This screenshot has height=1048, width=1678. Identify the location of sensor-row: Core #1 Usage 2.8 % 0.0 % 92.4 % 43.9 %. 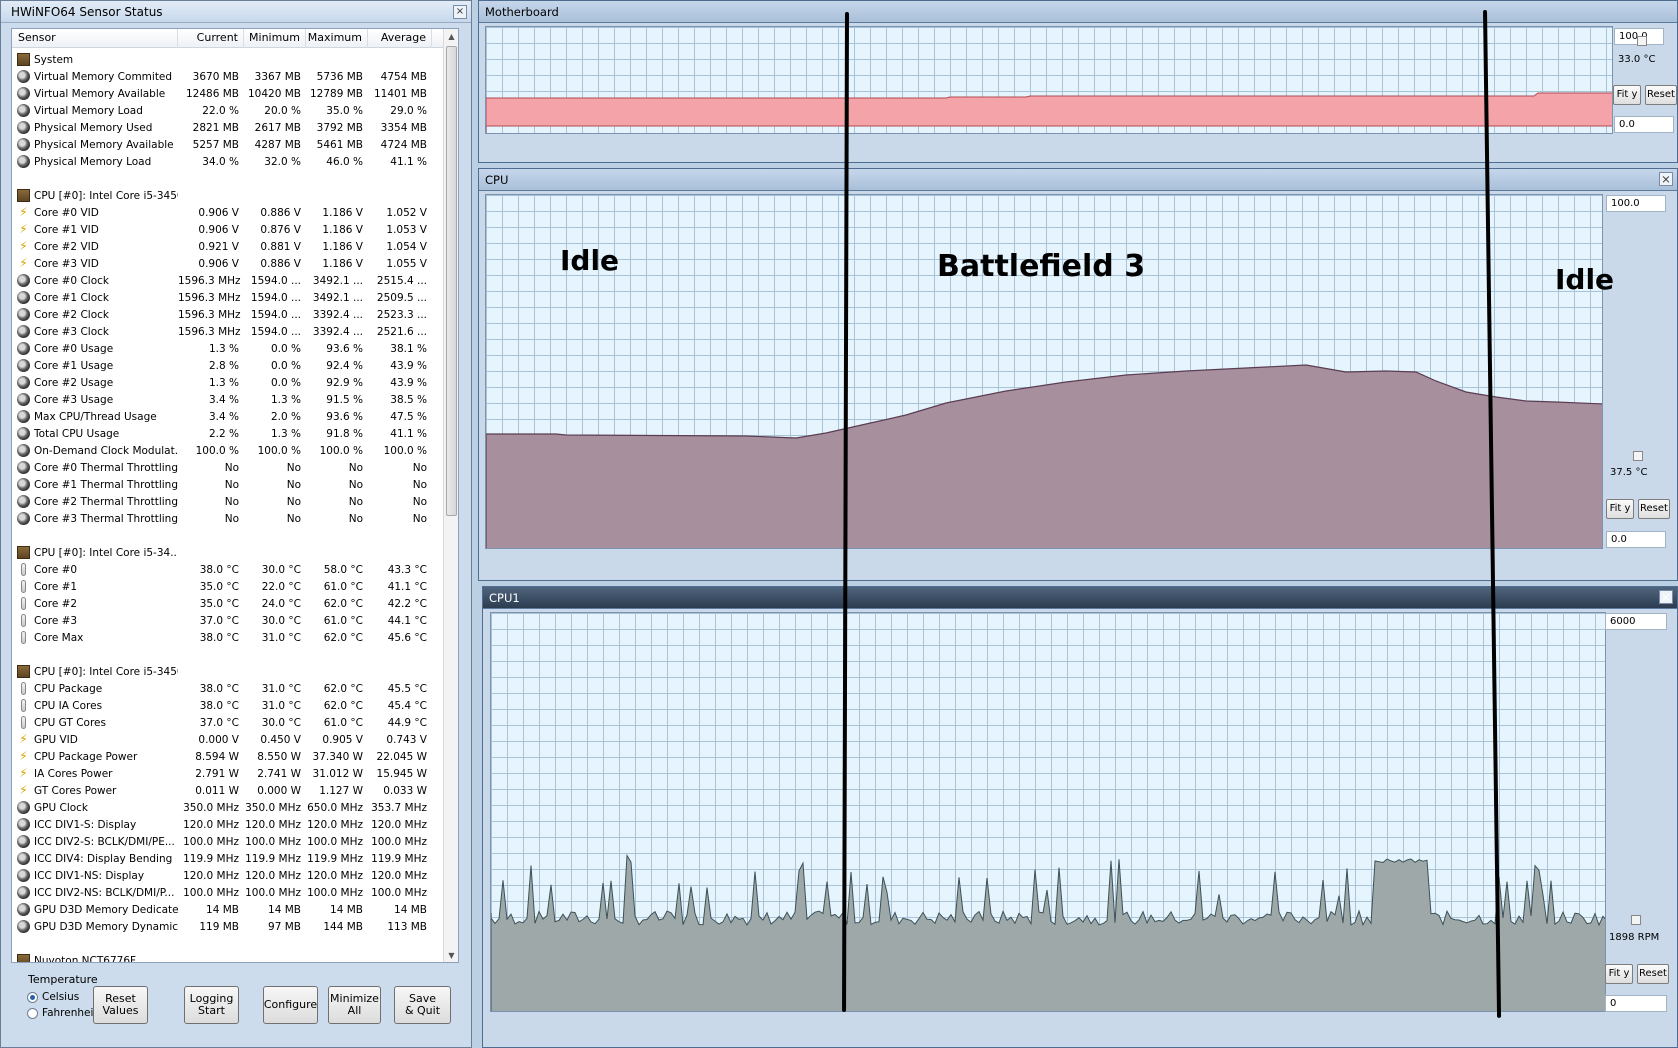
(228, 365).